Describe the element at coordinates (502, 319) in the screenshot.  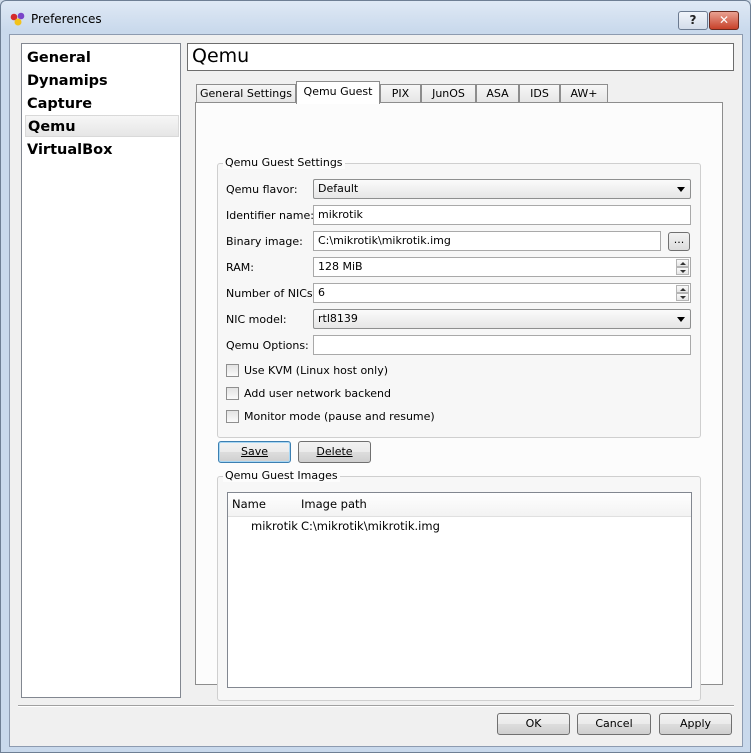
I see `nic-model-select: rtl8139` at that location.